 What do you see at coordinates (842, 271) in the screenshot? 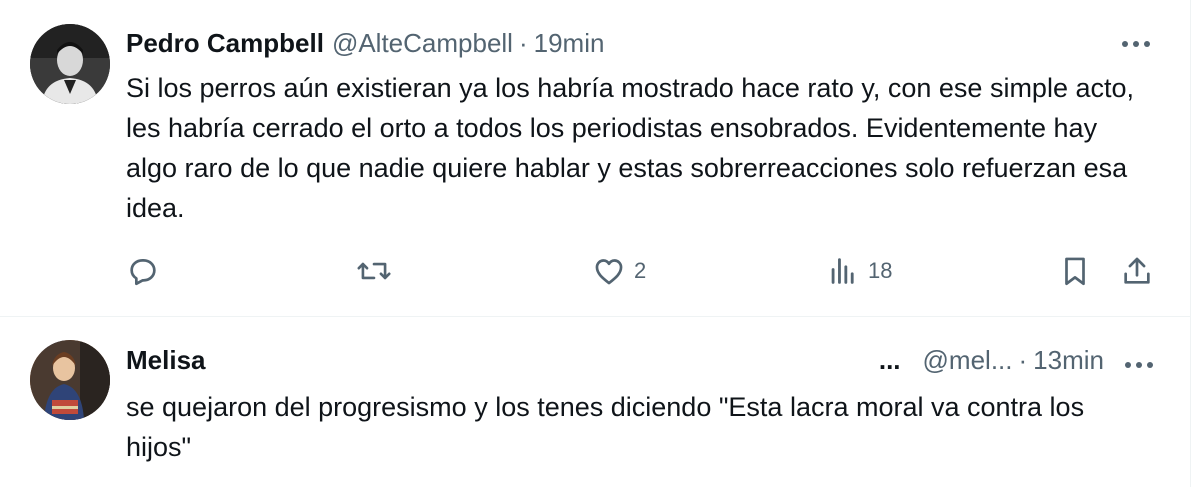
I see `views-icon` at bounding box center [842, 271].